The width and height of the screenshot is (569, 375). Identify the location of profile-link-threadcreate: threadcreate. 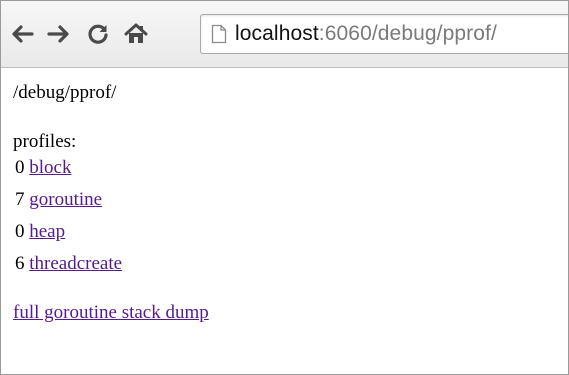
(75, 263).